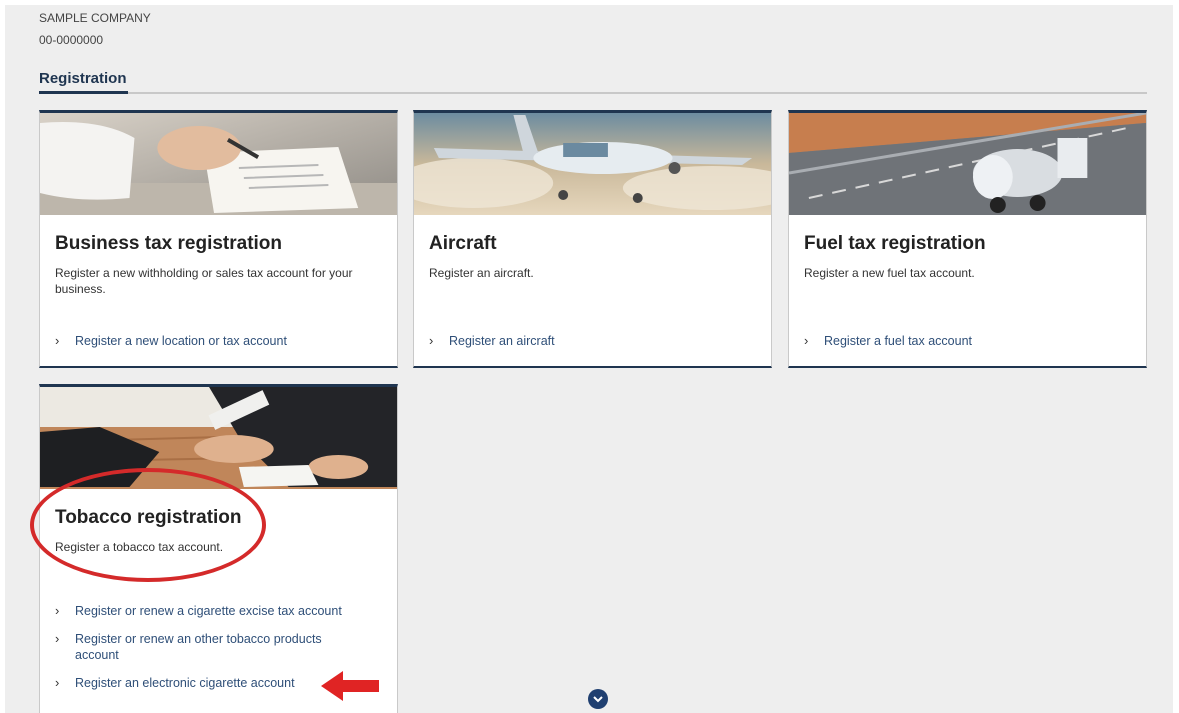 The height and width of the screenshot is (713, 1179). Describe the element at coordinates (148, 525) in the screenshot. I see `annotation-circle` at that location.